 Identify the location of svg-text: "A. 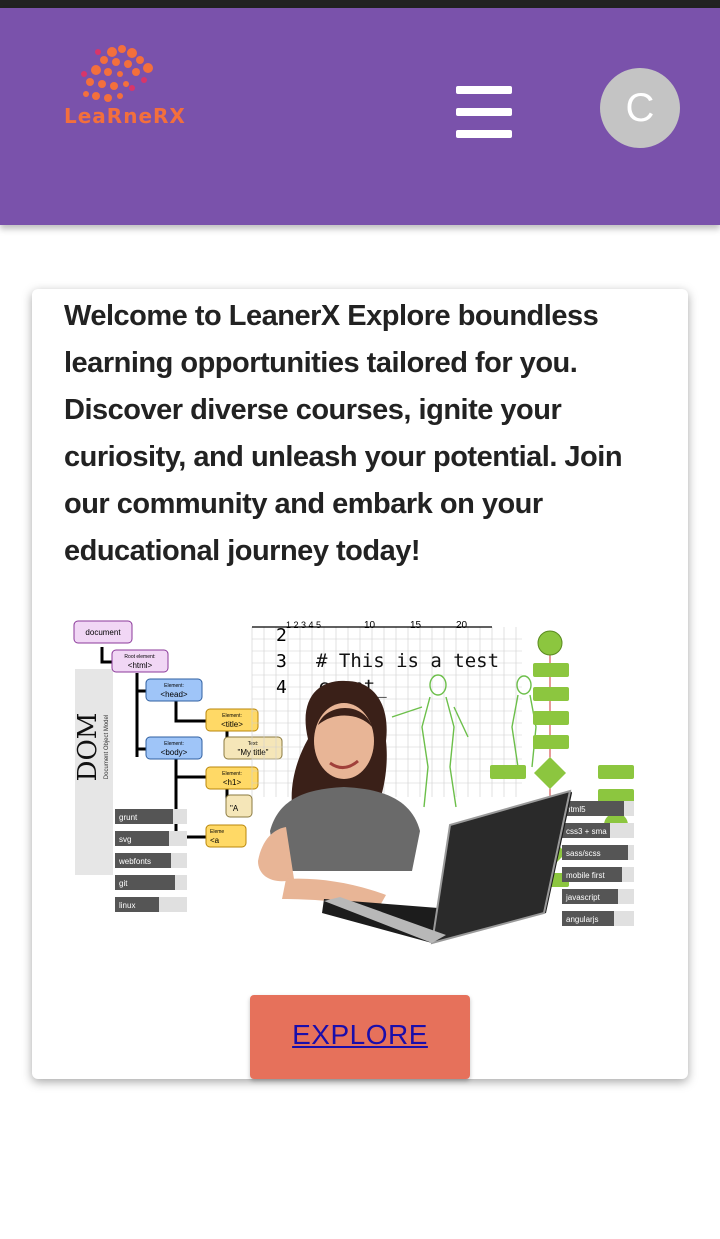
(234, 808).